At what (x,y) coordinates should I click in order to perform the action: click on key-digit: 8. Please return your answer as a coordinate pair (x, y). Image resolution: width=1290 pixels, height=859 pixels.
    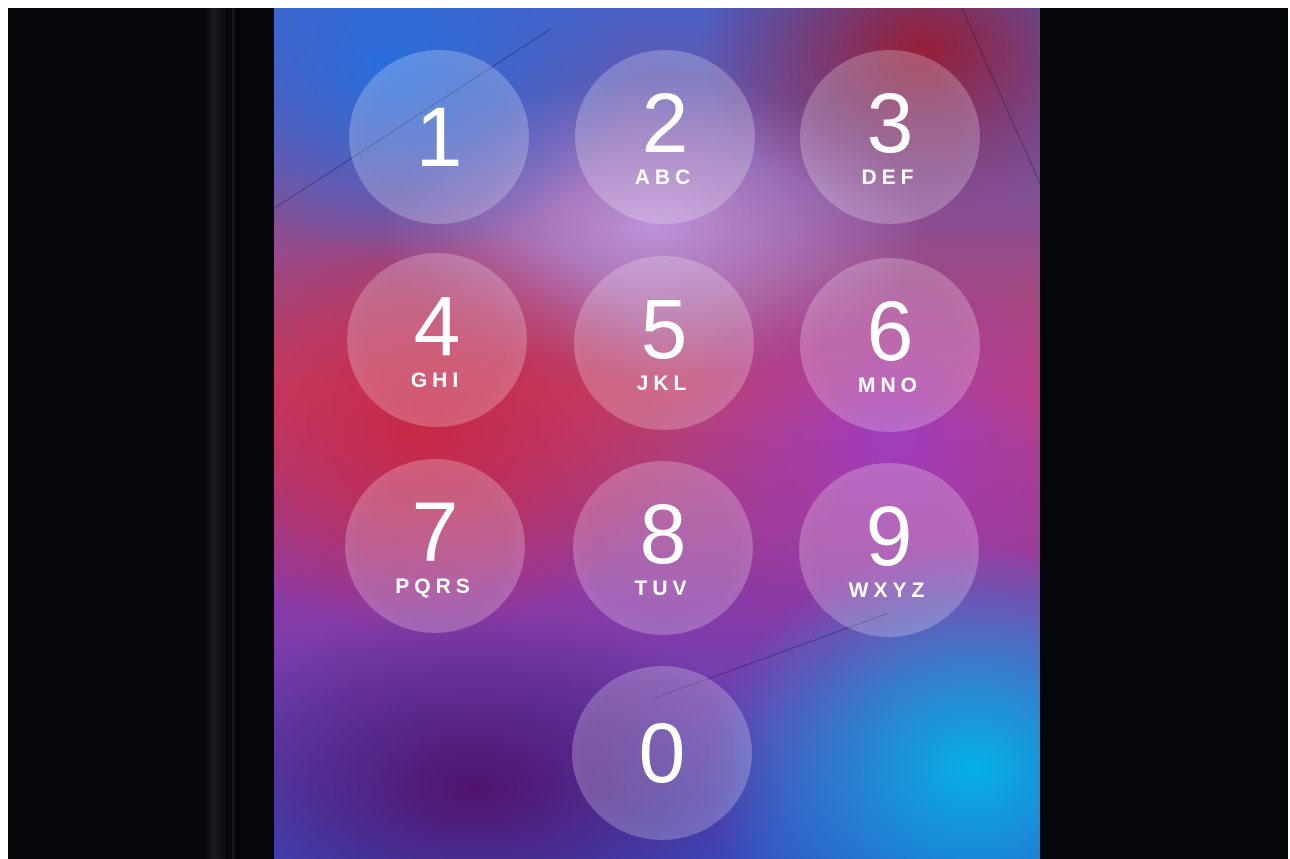
    Looking at the image, I should click on (663, 534).